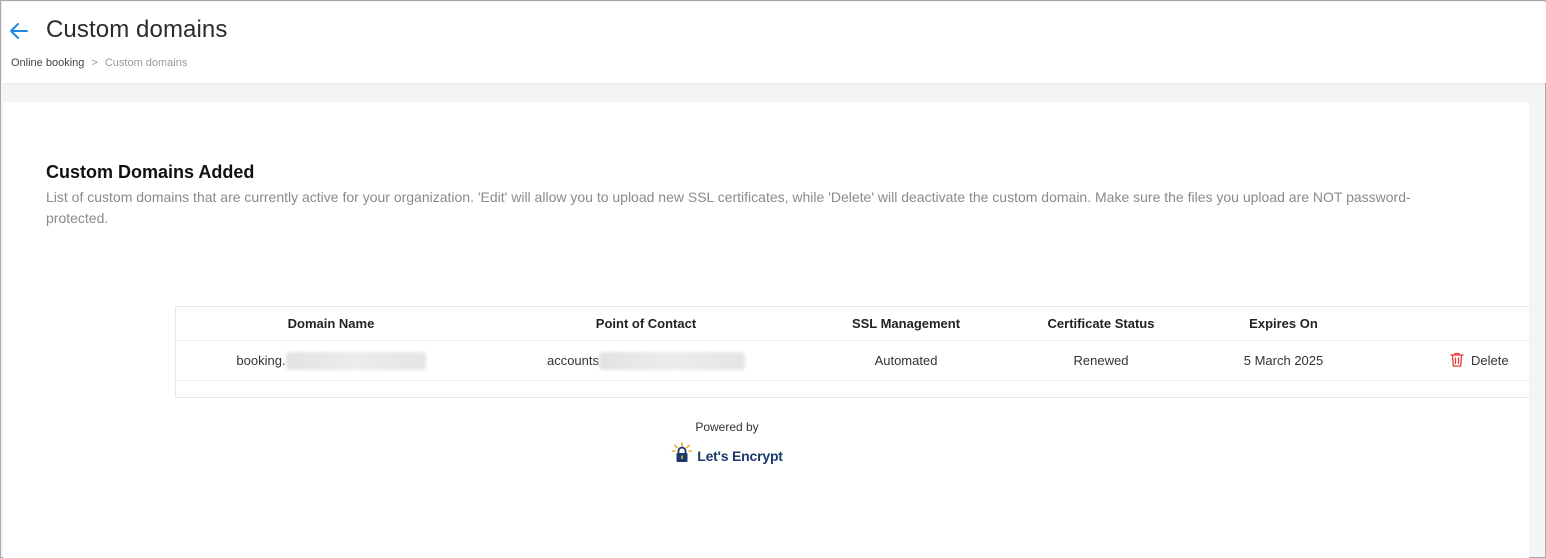  What do you see at coordinates (47, 63) in the screenshot?
I see `breadcrumb-online-booking: Online booking` at bounding box center [47, 63].